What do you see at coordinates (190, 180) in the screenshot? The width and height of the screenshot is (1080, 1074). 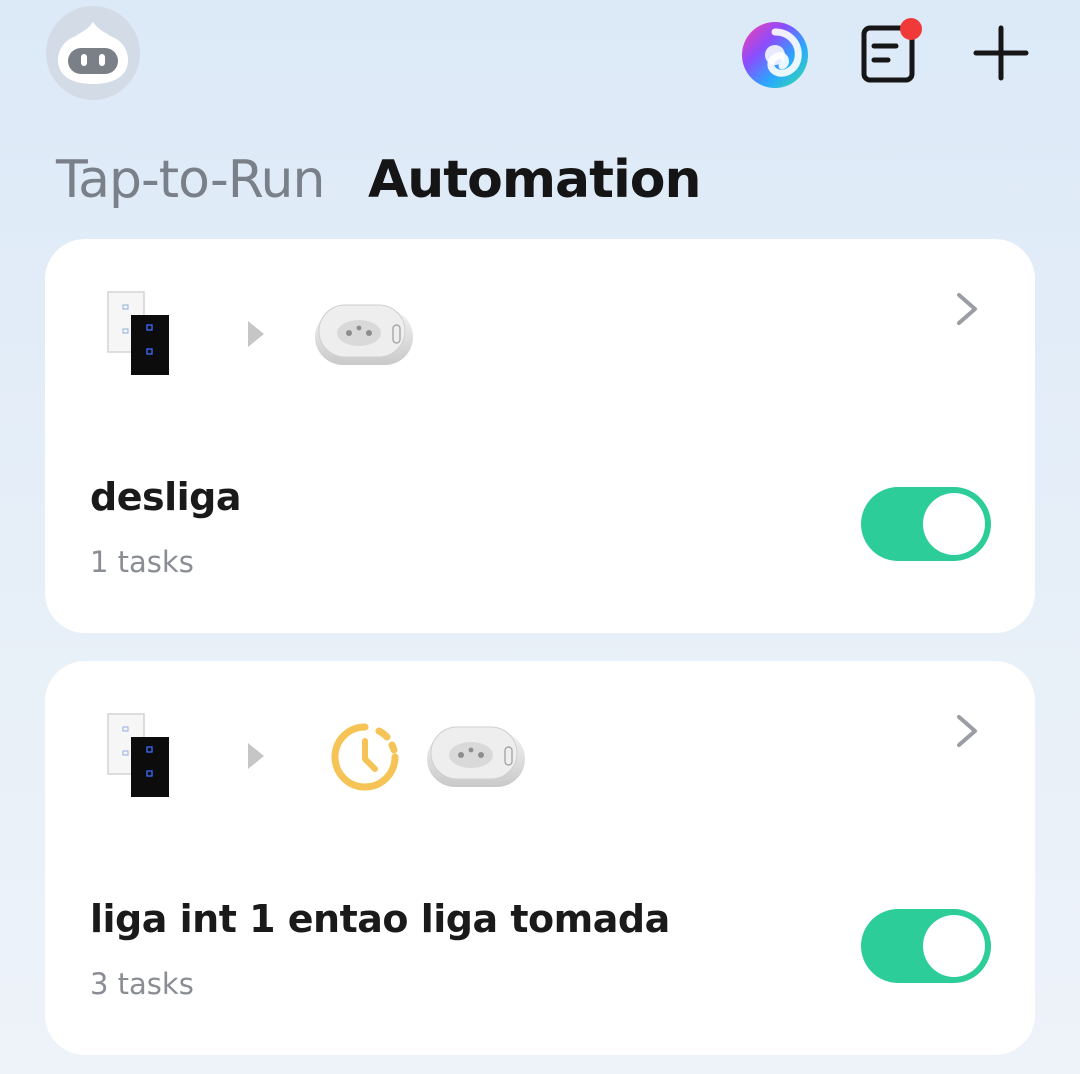 I see `tab-tap-to-run: Tap-to-Run` at bounding box center [190, 180].